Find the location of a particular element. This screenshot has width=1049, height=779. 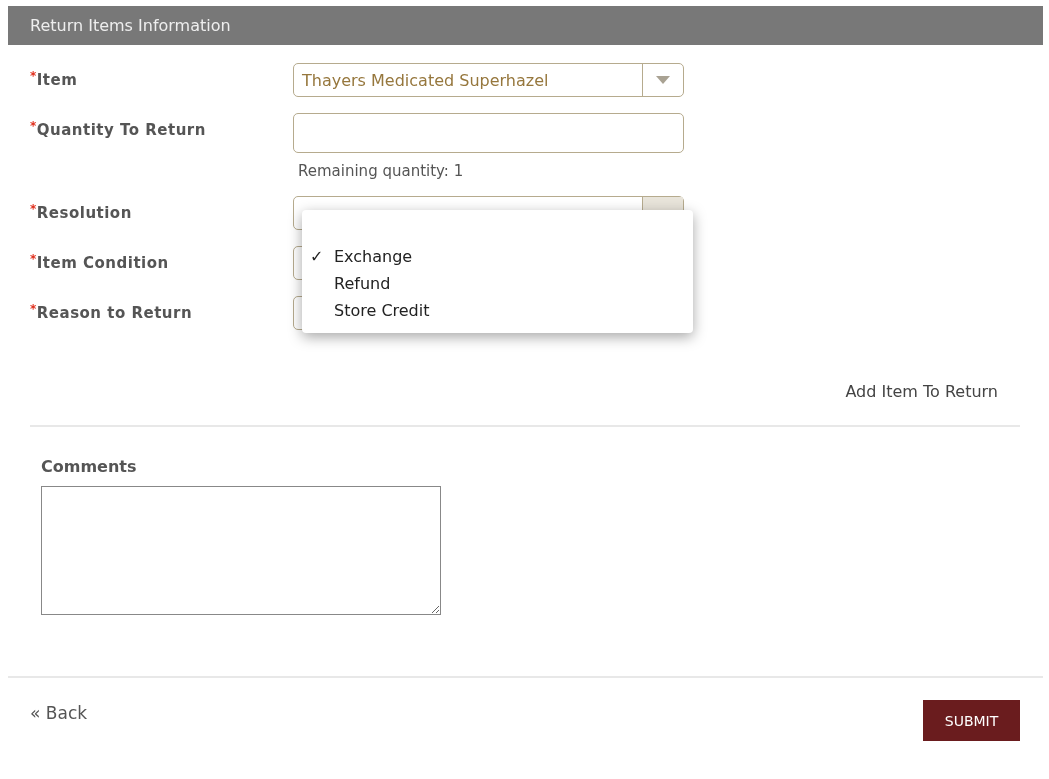

field-label: *Quantity To Return is located at coordinates (118, 129).